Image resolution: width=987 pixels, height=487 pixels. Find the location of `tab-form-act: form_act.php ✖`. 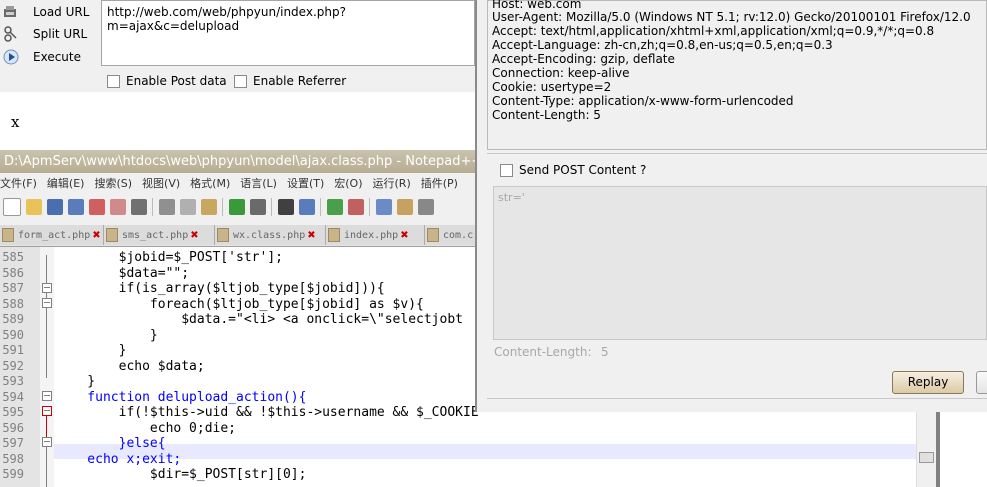

tab-form-act: form_act.php ✖ is located at coordinates (52, 235).